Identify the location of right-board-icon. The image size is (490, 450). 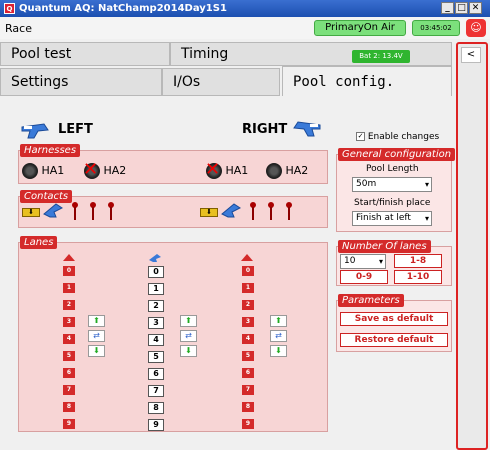
(247, 254).